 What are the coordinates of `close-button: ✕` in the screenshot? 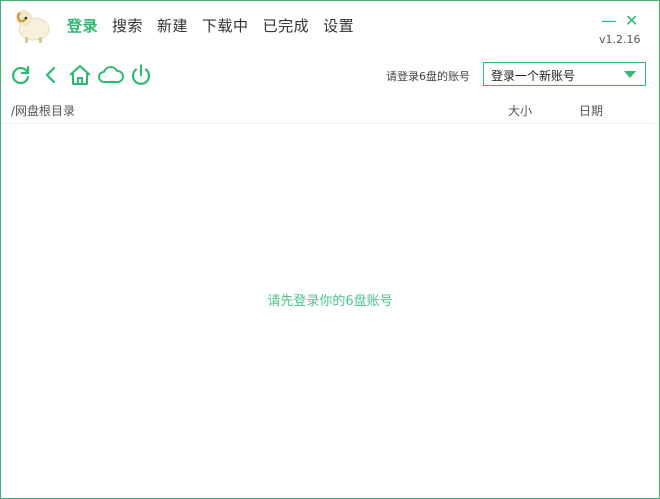 It's located at (631, 21).